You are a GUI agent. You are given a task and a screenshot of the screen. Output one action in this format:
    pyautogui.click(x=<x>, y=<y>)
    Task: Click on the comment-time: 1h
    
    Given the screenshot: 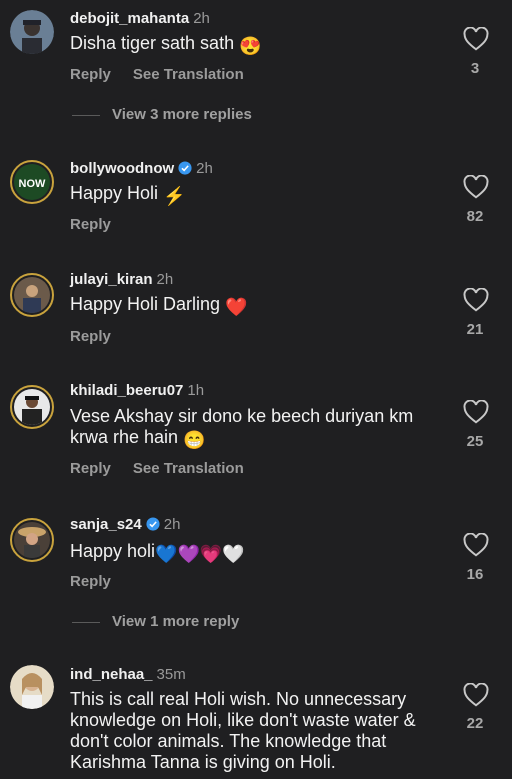 What is the action you would take?
    pyautogui.click(x=196, y=390)
    